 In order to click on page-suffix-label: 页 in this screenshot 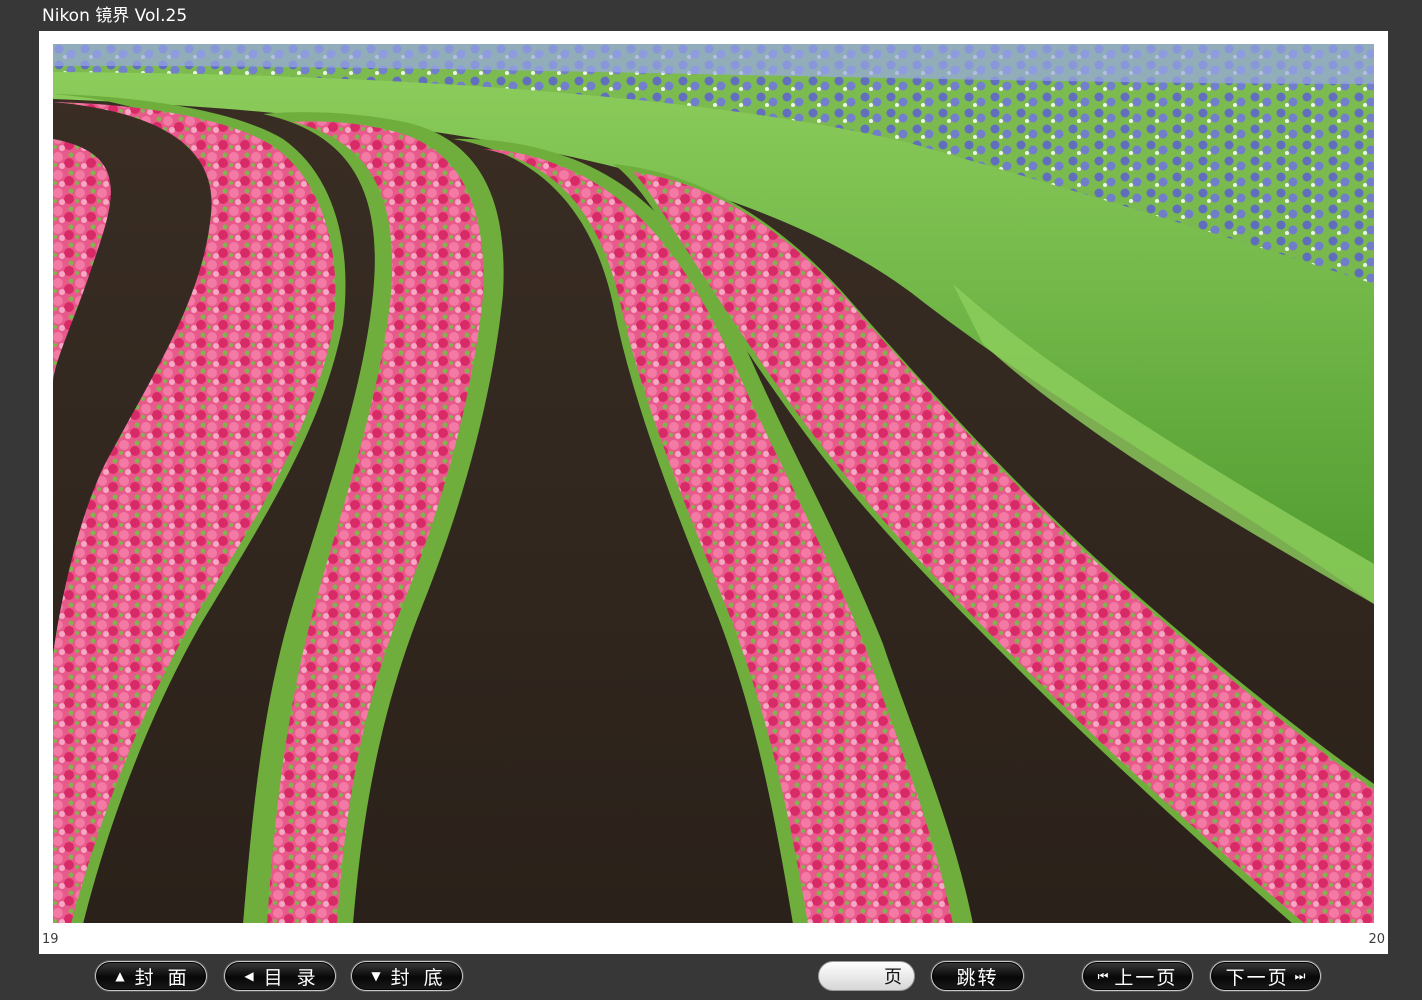, I will do `click(893, 977)`.